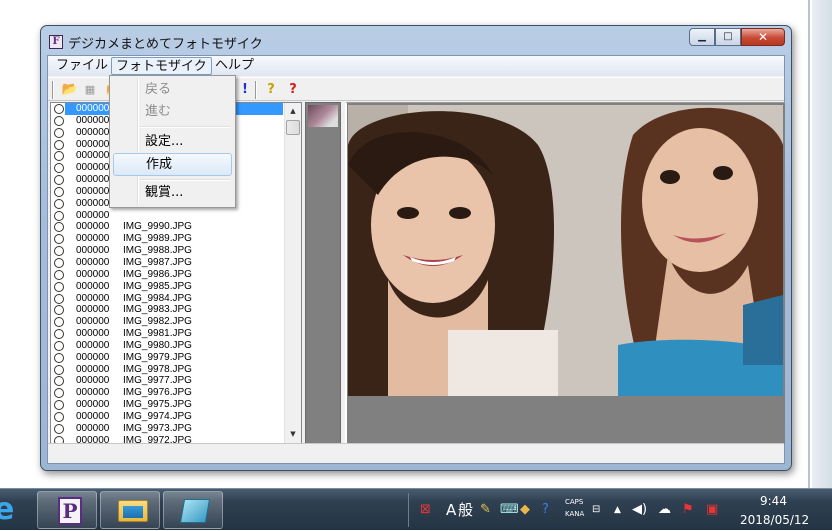 Image resolution: width=832 pixels, height=531 pixels. Describe the element at coordinates (168, 227) in the screenshot. I see `file-list-row: 000000 IMG_9990.JPG` at that location.